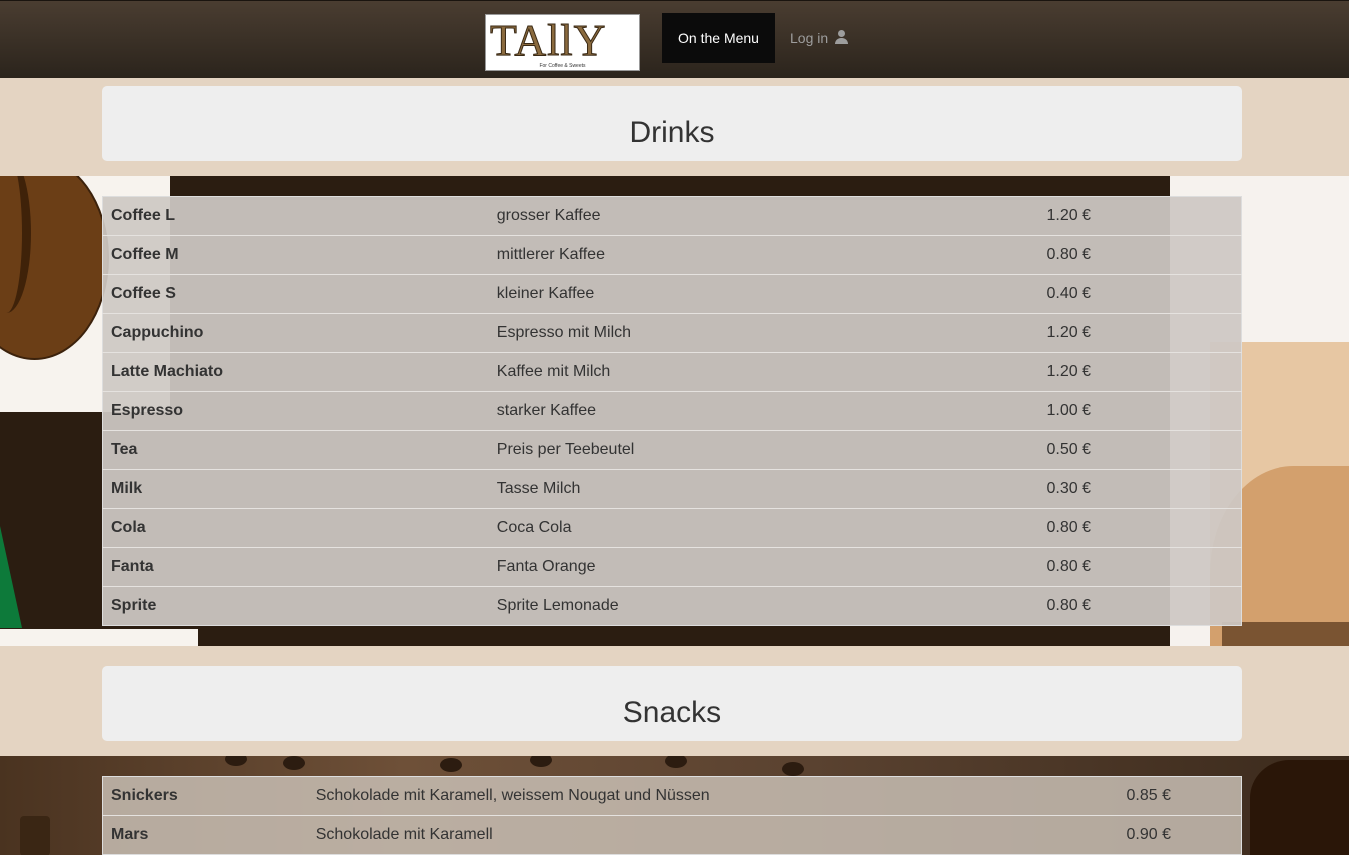 The image size is (1349, 855). Describe the element at coordinates (1098, 489) in the screenshot. I see `item-price: 0.30 €` at that location.